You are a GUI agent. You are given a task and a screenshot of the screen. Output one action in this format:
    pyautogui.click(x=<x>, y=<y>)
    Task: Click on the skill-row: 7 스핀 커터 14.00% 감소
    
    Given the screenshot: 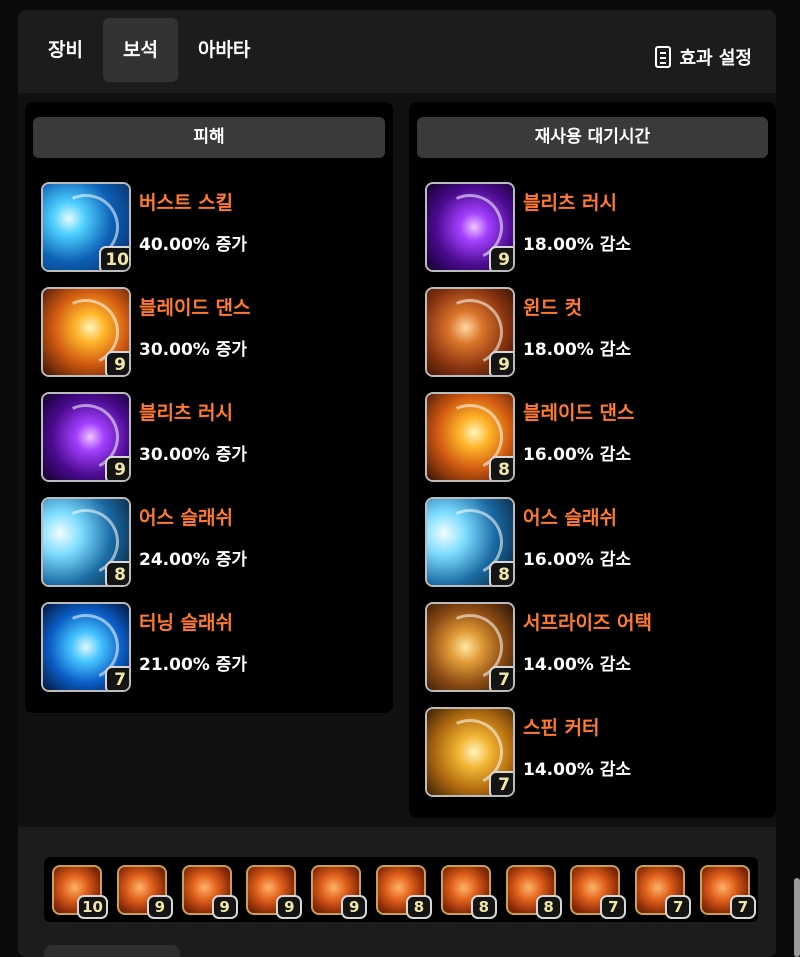 What is the action you would take?
    pyautogui.click(x=595, y=753)
    